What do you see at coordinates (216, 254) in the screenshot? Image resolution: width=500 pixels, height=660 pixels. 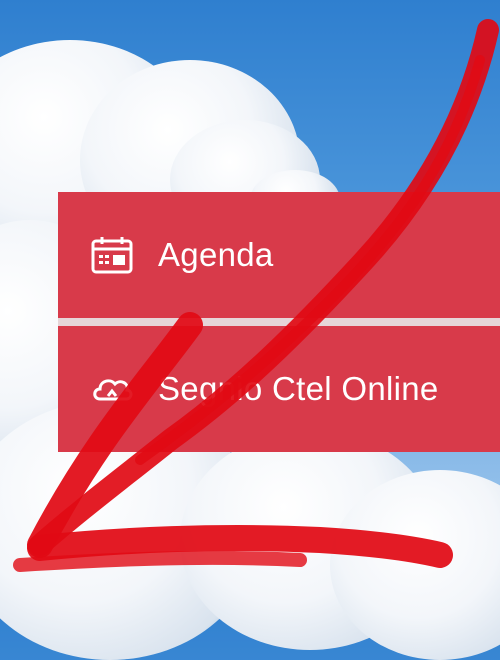 I see `menu-item-label: Agenda` at bounding box center [216, 254].